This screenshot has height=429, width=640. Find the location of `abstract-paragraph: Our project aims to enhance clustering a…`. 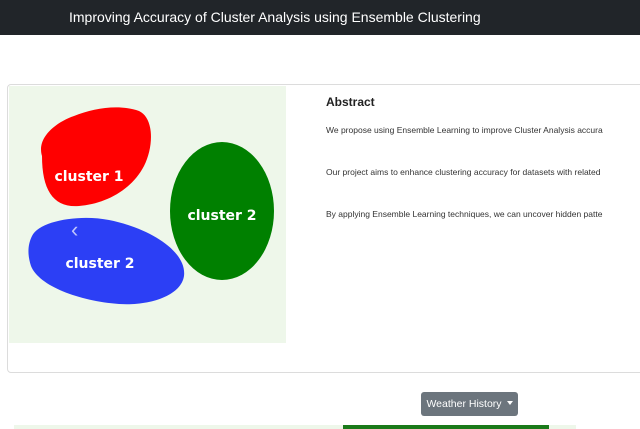

abstract-paragraph: Our project aims to enhance clustering a… is located at coordinates (463, 172).